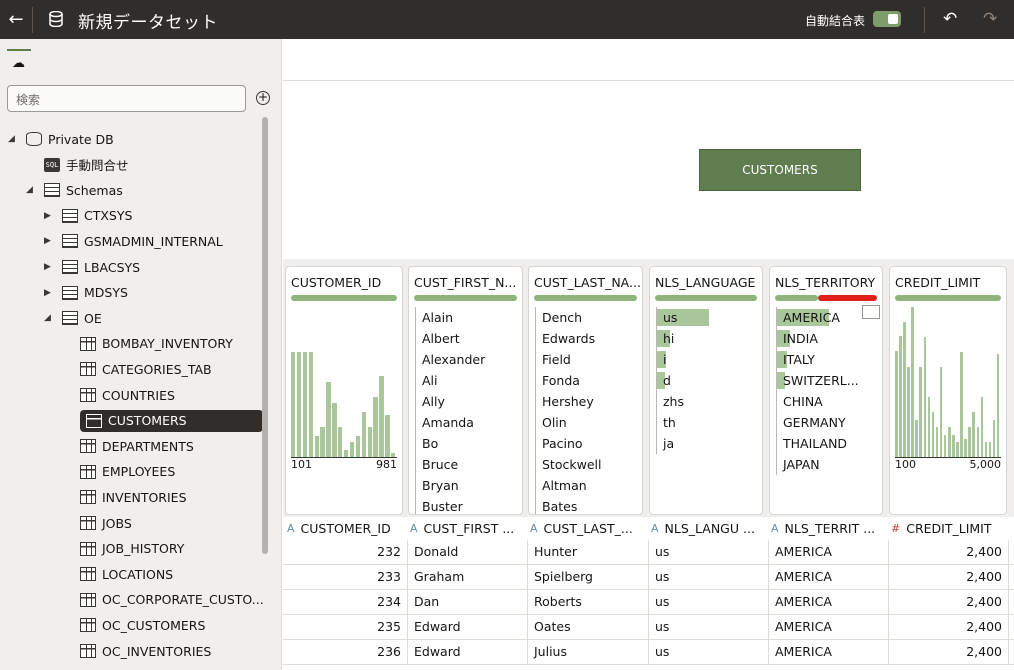  I want to click on table-cell: Roberts, so click(588, 602).